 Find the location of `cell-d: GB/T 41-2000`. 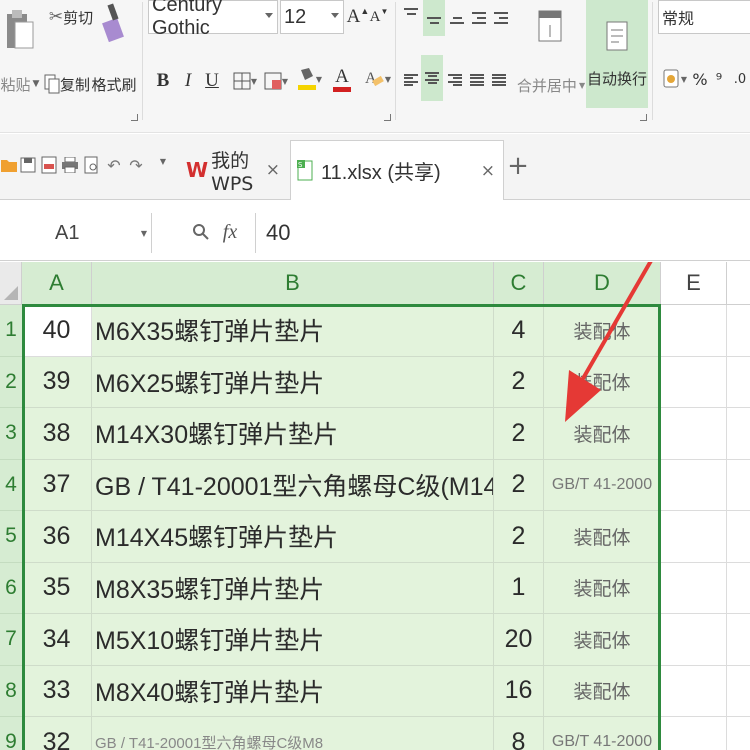

cell-d: GB/T 41-2000 is located at coordinates (602, 733).